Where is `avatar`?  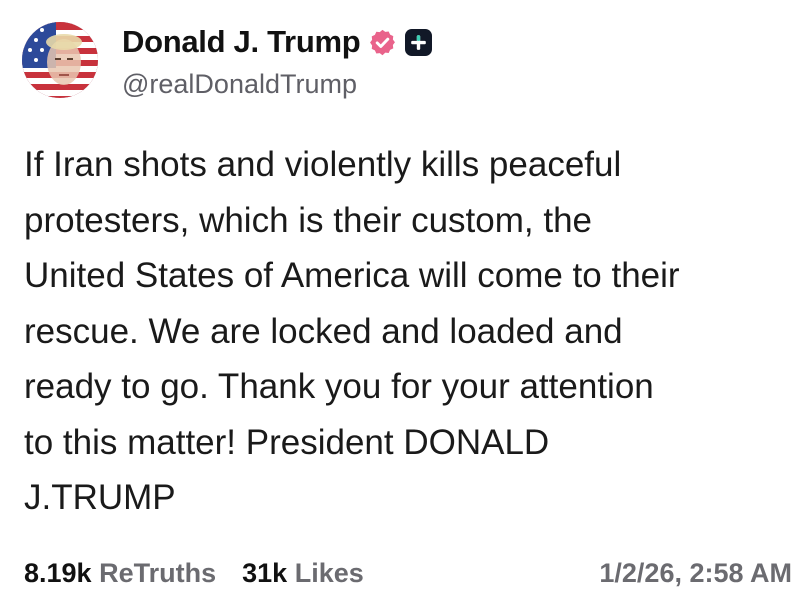 avatar is located at coordinates (60, 60).